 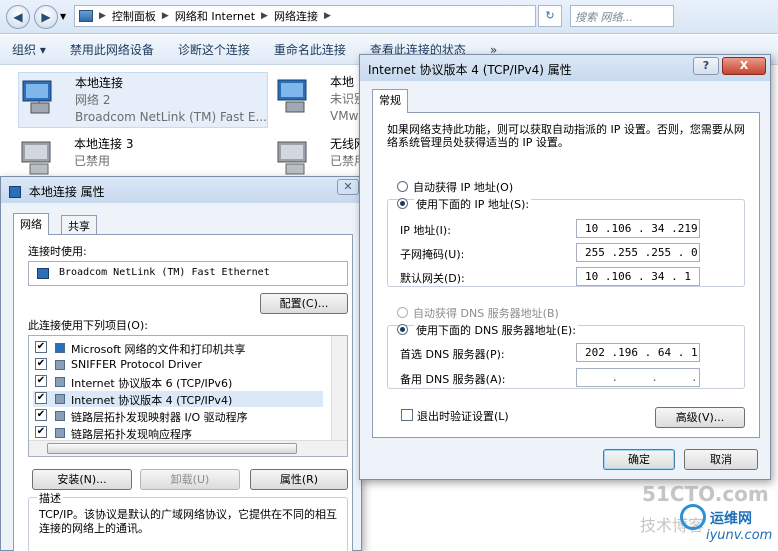 What do you see at coordinates (390, 101) in the screenshot?
I see `tab-general: 常规` at bounding box center [390, 101].